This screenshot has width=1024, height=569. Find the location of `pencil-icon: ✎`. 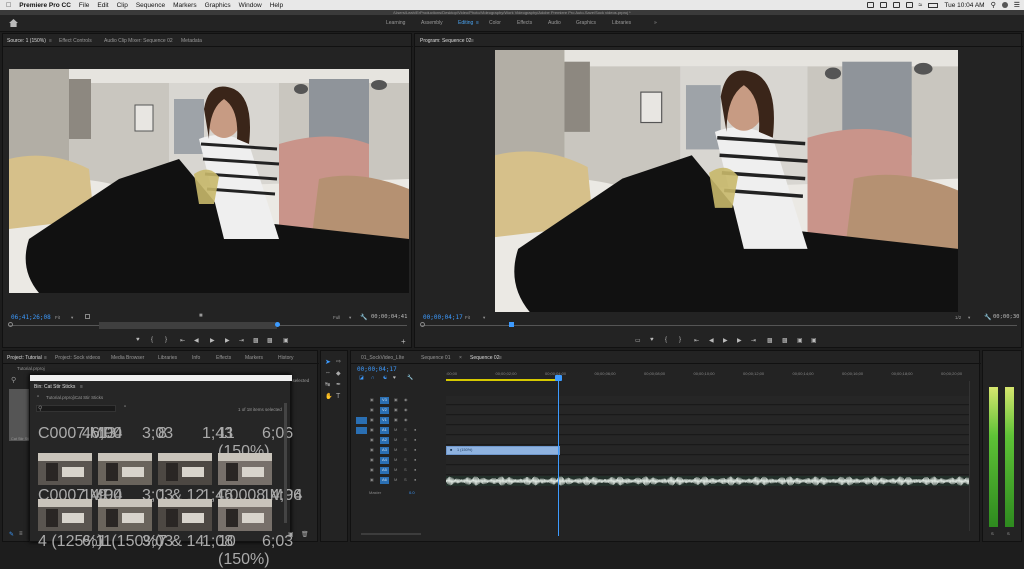

pencil-icon: ✎ is located at coordinates (11, 534).